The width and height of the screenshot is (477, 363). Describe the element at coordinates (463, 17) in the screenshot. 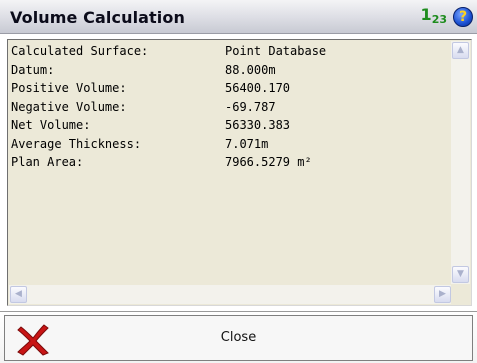

I see `help-icon: ?` at that location.